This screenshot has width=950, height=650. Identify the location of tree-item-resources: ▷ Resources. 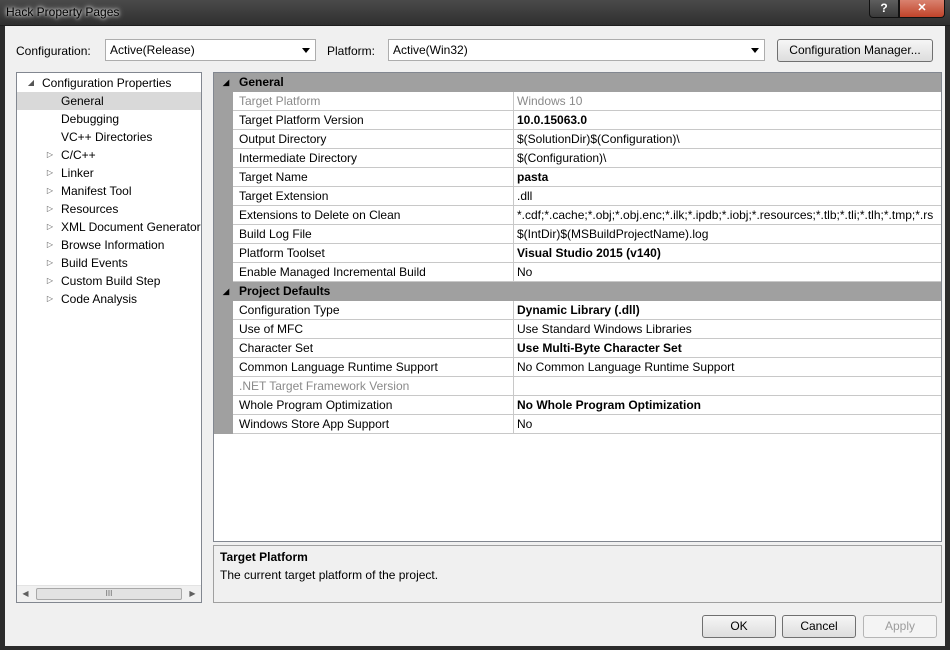
(109, 209).